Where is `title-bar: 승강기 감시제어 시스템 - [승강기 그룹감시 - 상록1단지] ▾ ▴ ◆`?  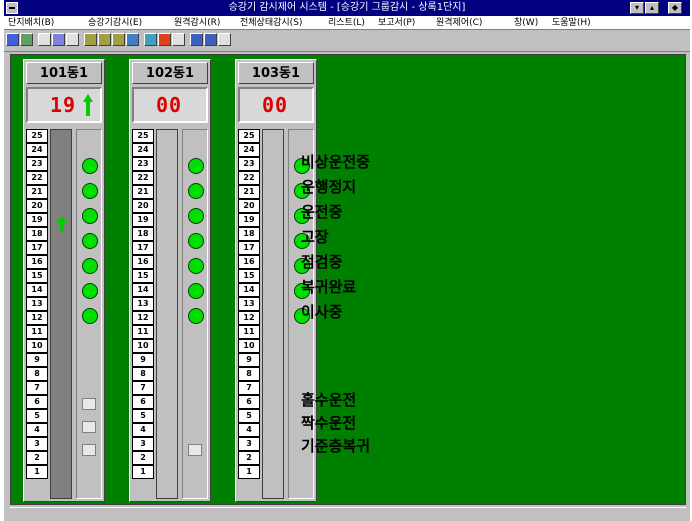
title-bar: 승강기 감시제어 시스템 - [승강기 그룹감시 - 상록1단지] ▾ ▴ ◆ is located at coordinates (347, 8).